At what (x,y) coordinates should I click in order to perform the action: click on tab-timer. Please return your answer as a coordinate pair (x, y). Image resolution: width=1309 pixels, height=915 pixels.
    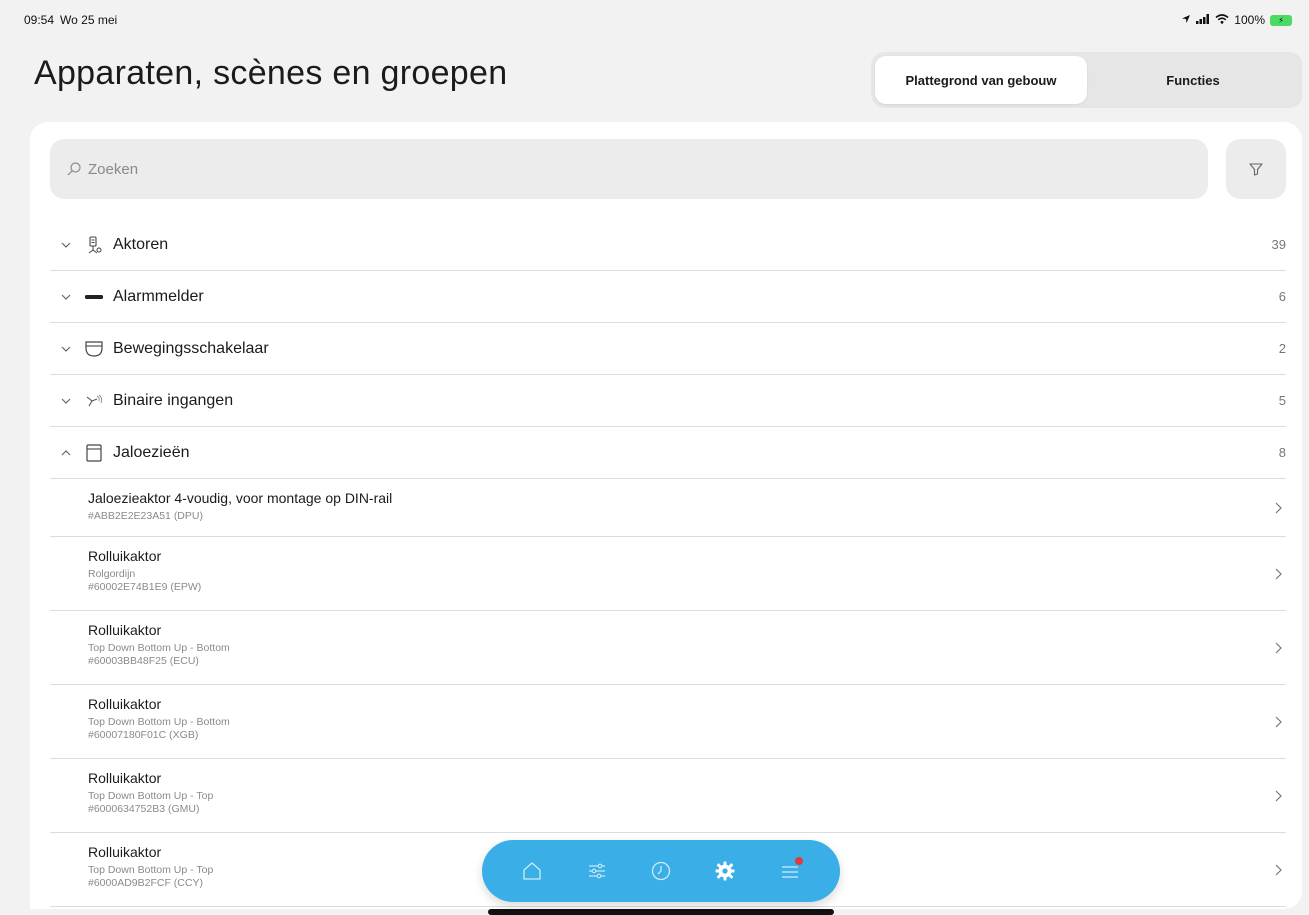
    Looking at the image, I should click on (661, 871).